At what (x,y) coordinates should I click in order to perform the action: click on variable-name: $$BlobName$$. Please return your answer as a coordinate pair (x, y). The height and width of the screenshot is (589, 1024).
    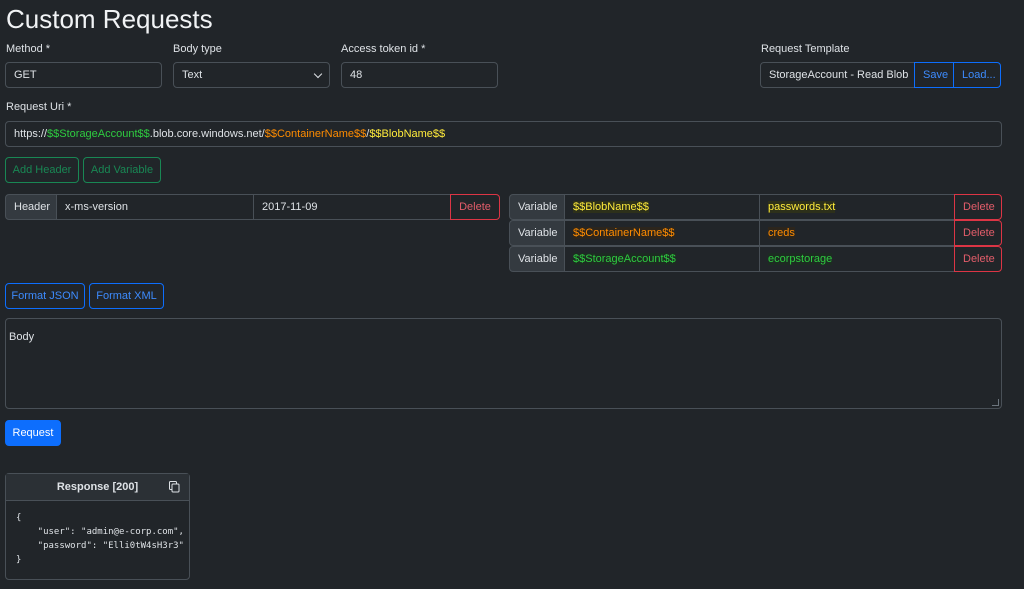
    Looking at the image, I should click on (611, 207).